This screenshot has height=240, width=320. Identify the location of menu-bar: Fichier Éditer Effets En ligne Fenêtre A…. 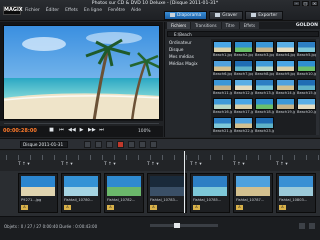
(83, 10).